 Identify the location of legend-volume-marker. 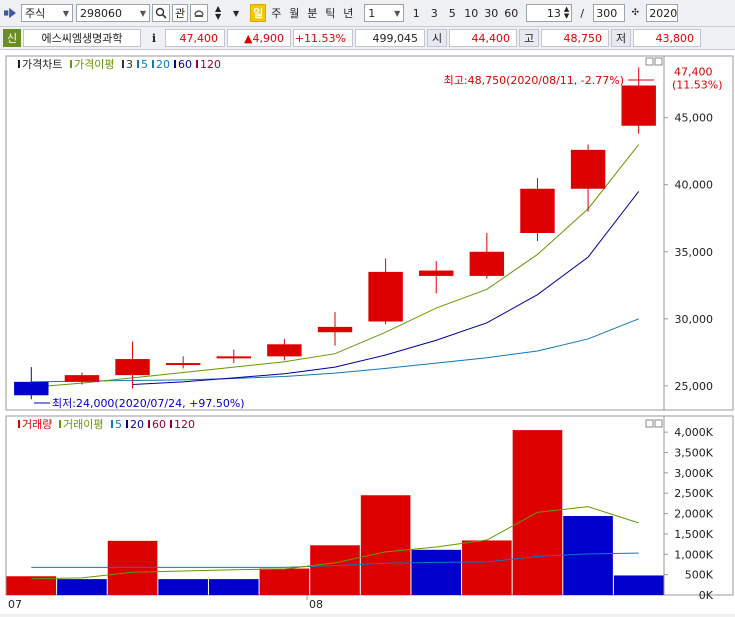
(19, 424).